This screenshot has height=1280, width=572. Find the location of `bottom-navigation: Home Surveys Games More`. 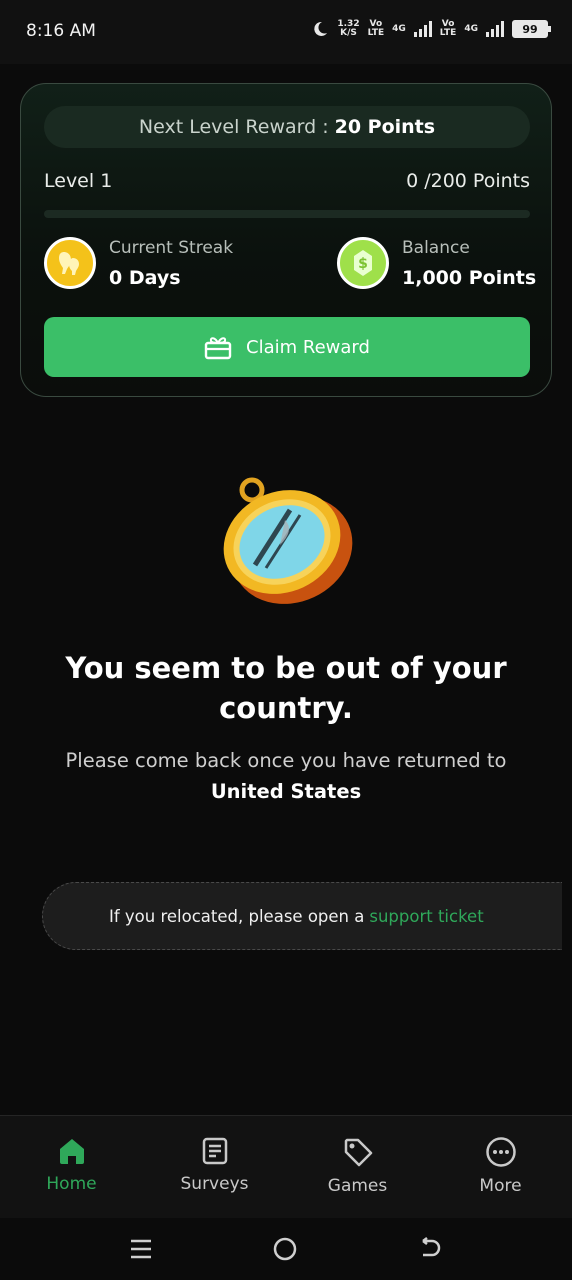

bottom-navigation: Home Surveys Games More is located at coordinates (286, 1166).